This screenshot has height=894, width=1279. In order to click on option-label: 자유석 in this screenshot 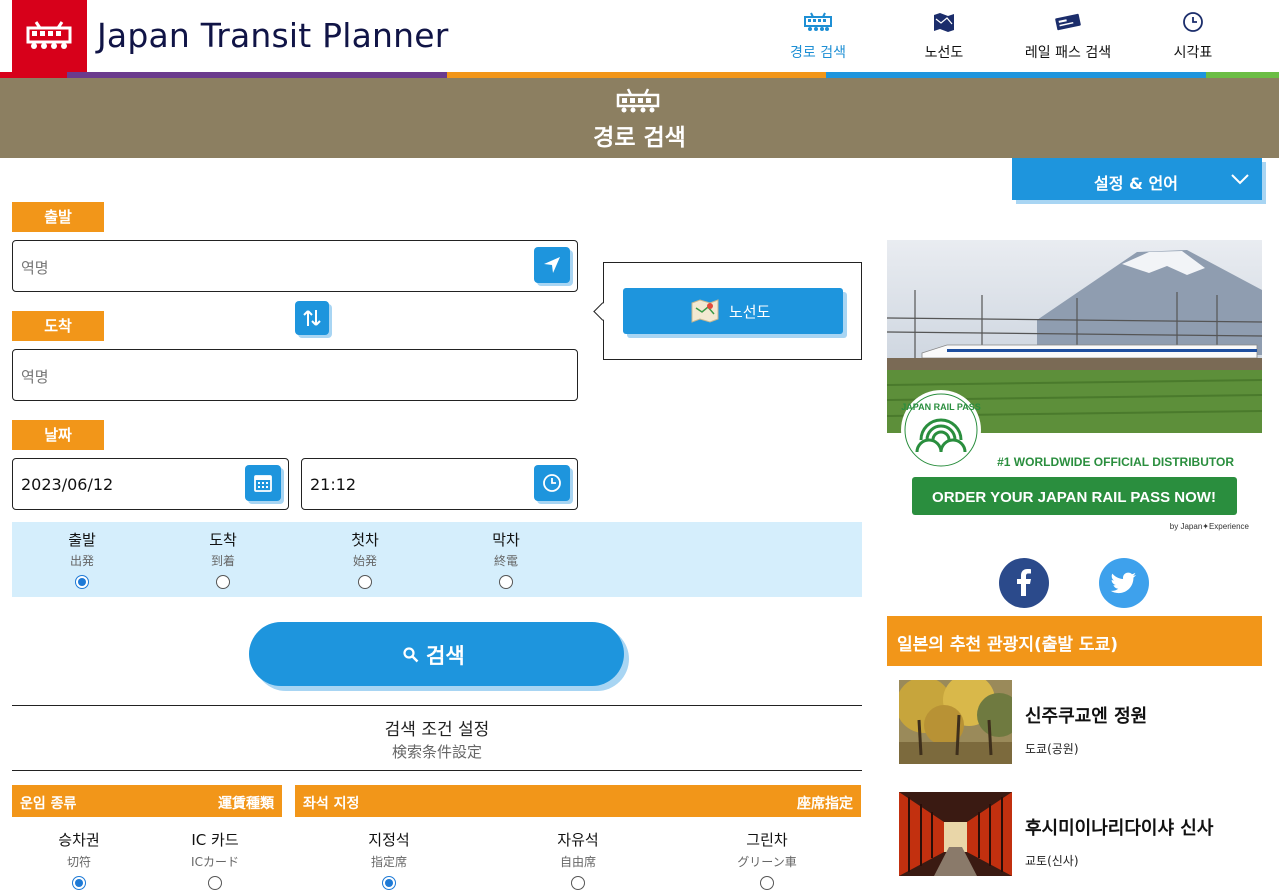, I will do `click(578, 840)`.